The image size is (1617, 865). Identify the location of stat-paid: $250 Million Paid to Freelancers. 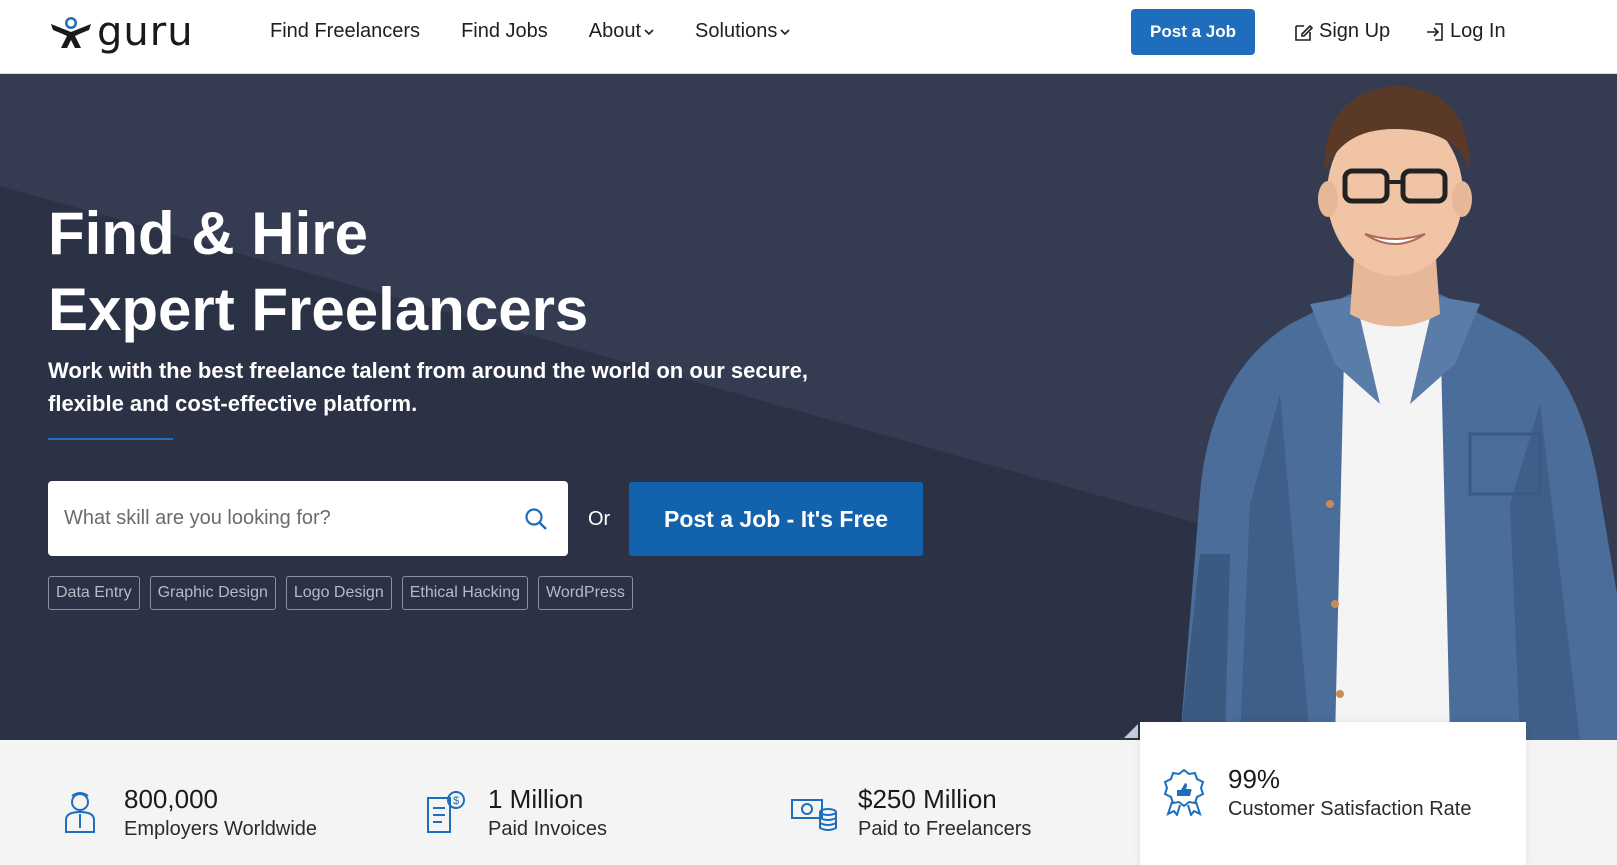
(910, 812).